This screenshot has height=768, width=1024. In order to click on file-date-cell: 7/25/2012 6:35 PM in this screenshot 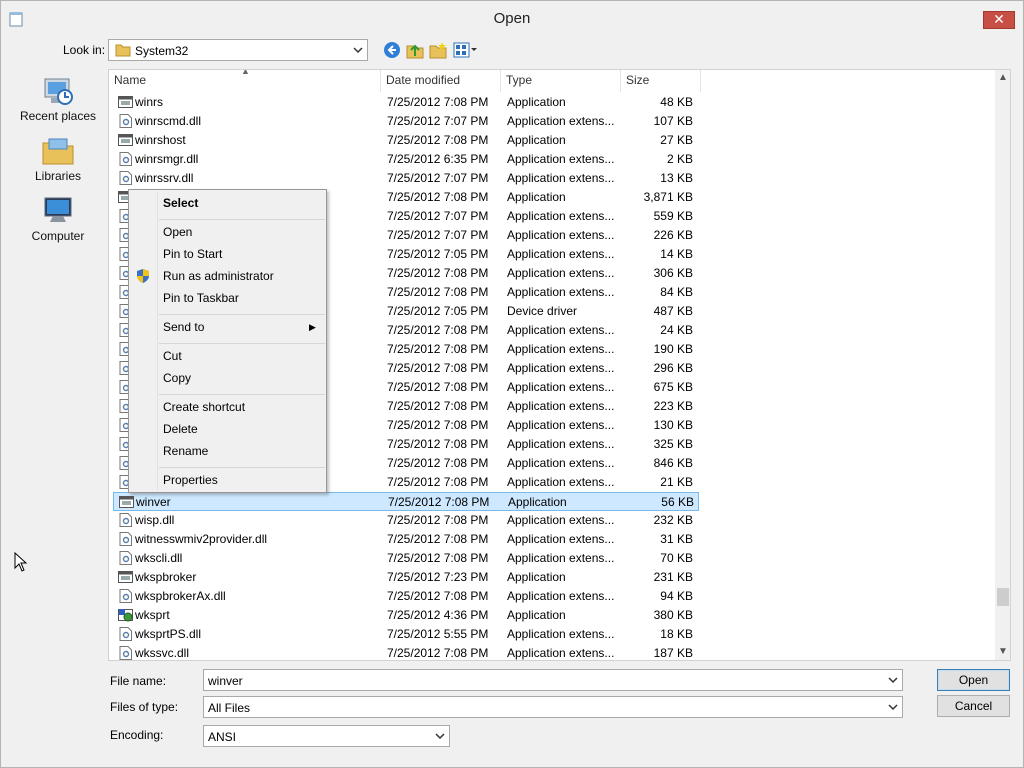, I will do `click(438, 159)`.